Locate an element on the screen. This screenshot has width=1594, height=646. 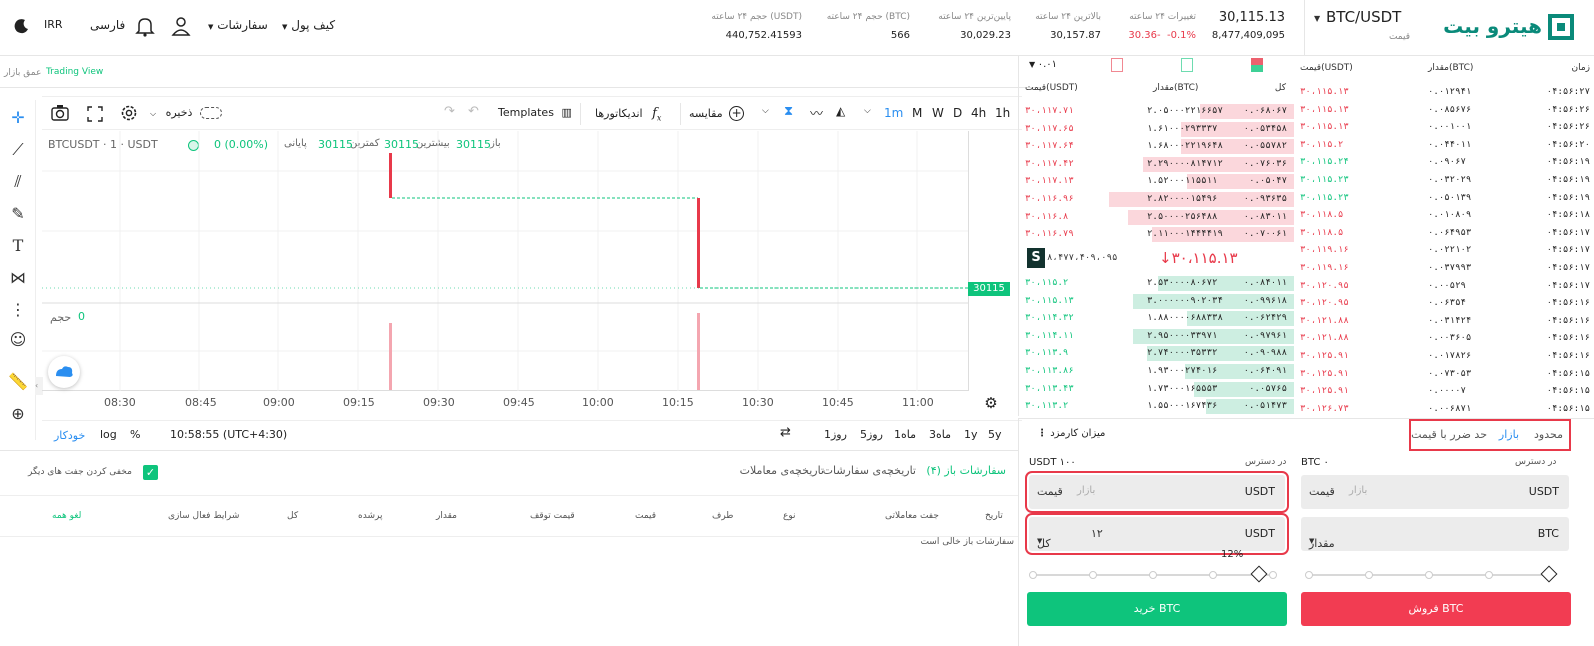
tradingview-logo-icon is located at coordinates (64, 372).